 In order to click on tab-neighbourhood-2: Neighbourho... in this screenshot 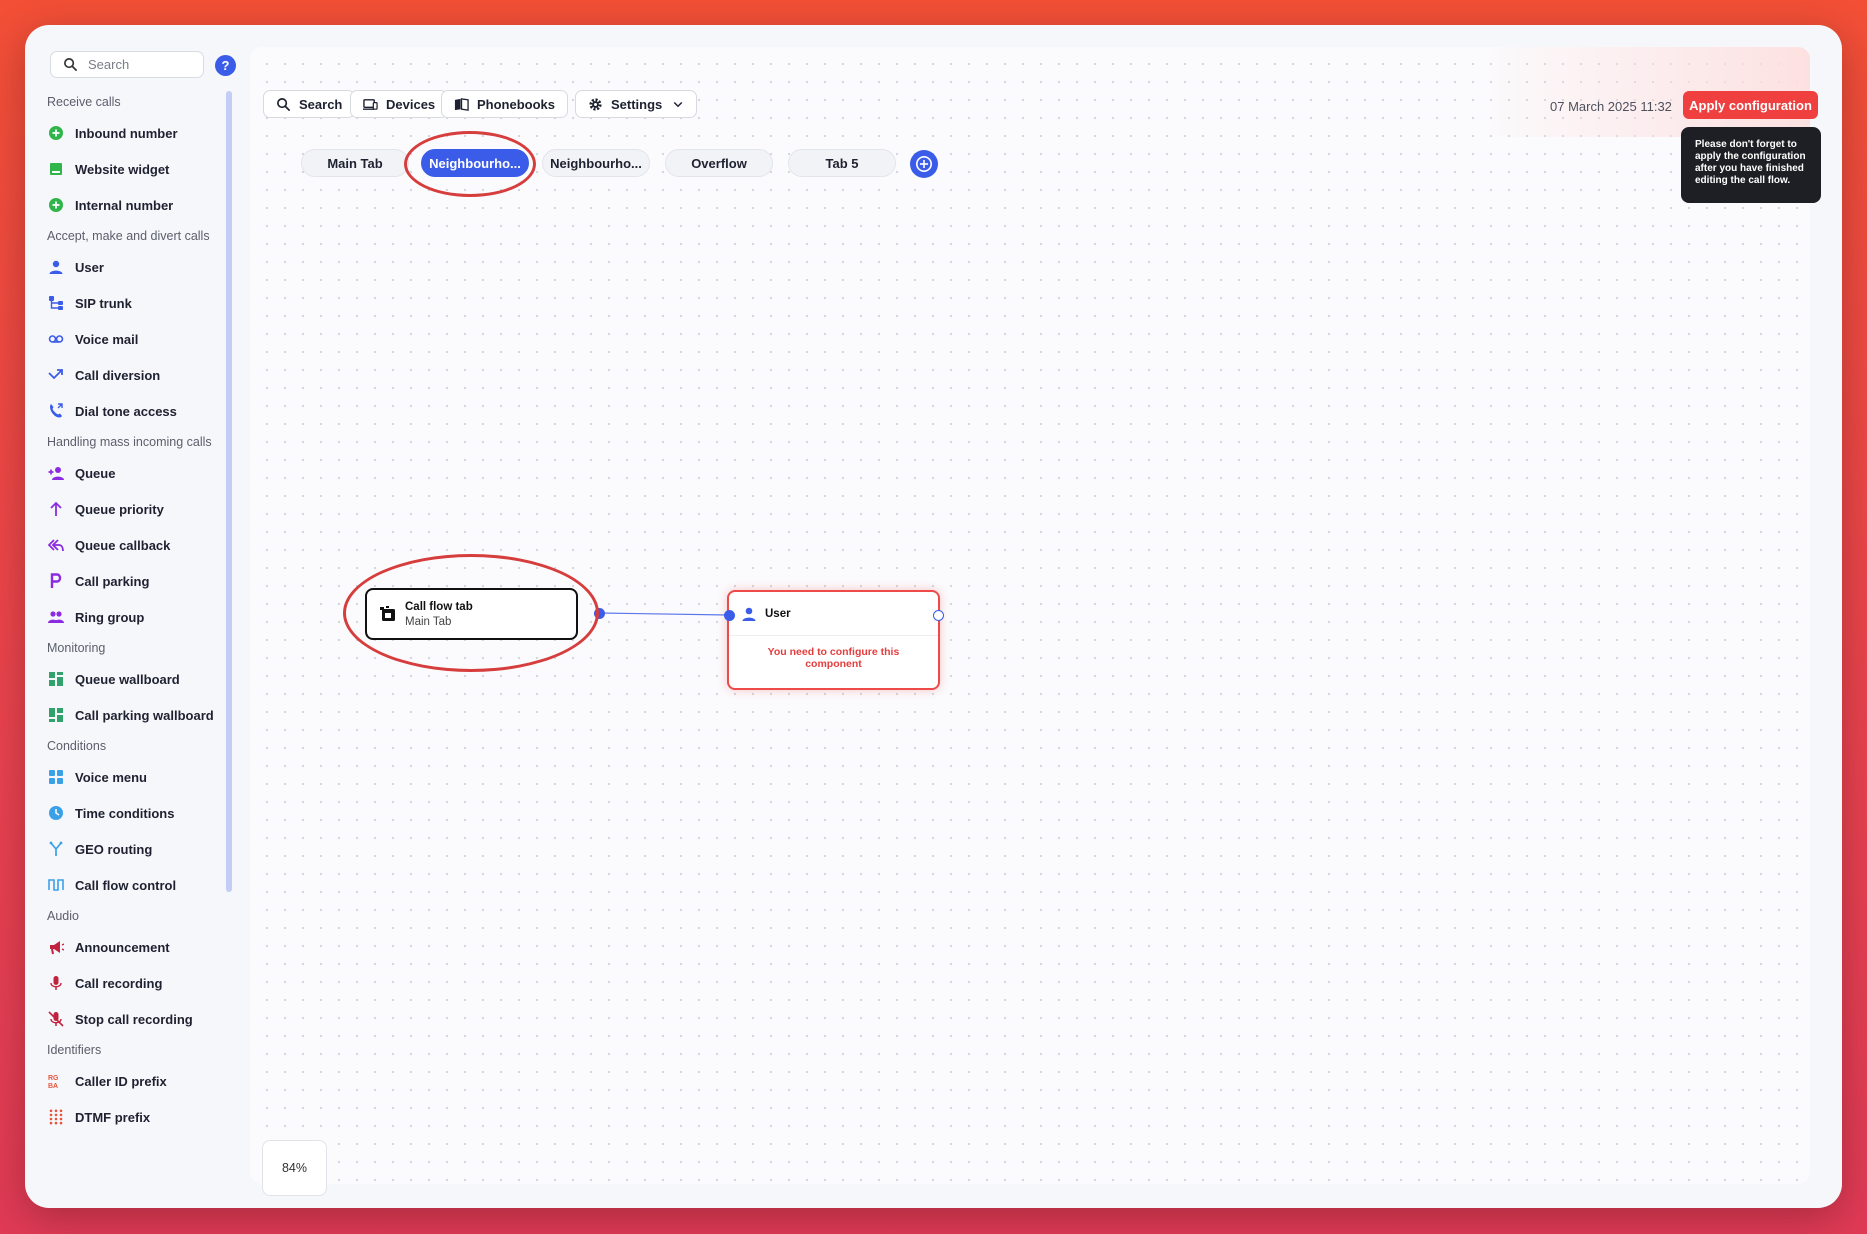, I will do `click(596, 163)`.